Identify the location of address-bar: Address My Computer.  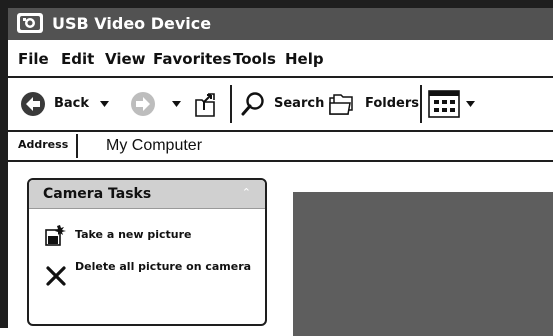
(280, 147).